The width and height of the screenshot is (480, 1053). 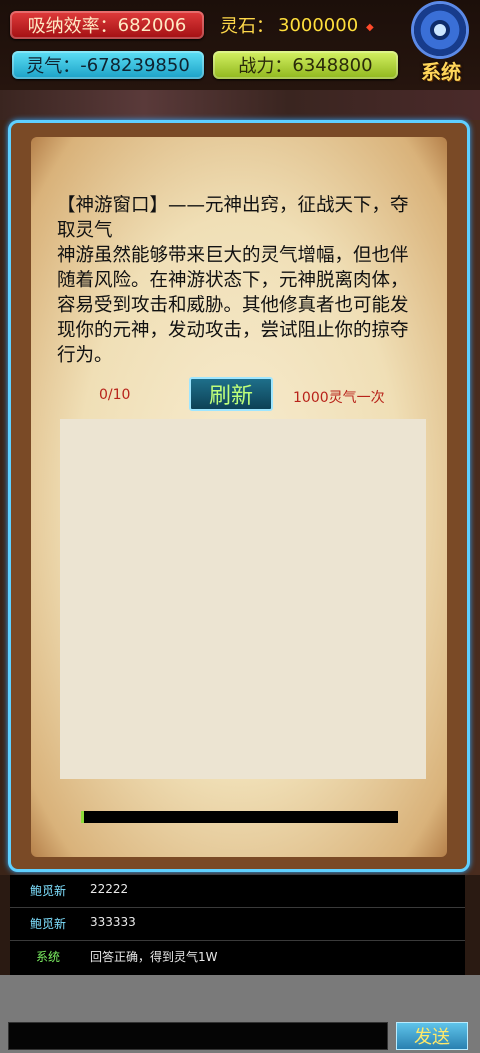 What do you see at coordinates (239, 817) in the screenshot?
I see `progress-bar` at bounding box center [239, 817].